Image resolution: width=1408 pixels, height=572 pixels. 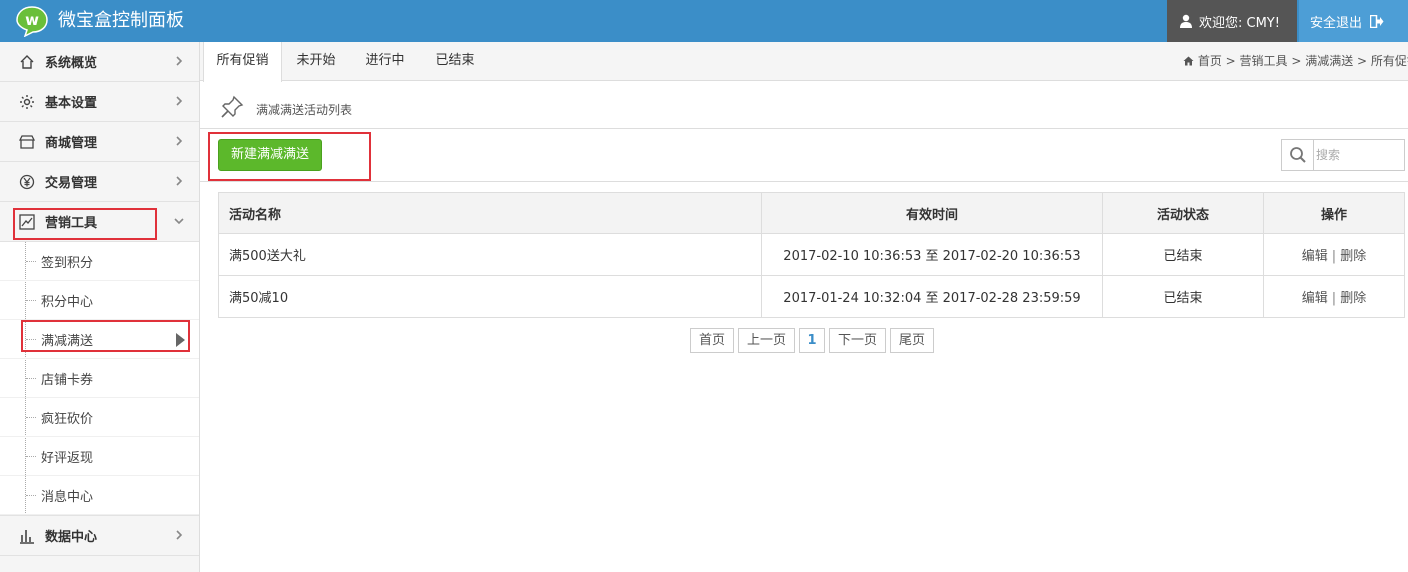 What do you see at coordinates (99, 142) in the screenshot?
I see `sidebar-item-store: 商城管理` at bounding box center [99, 142].